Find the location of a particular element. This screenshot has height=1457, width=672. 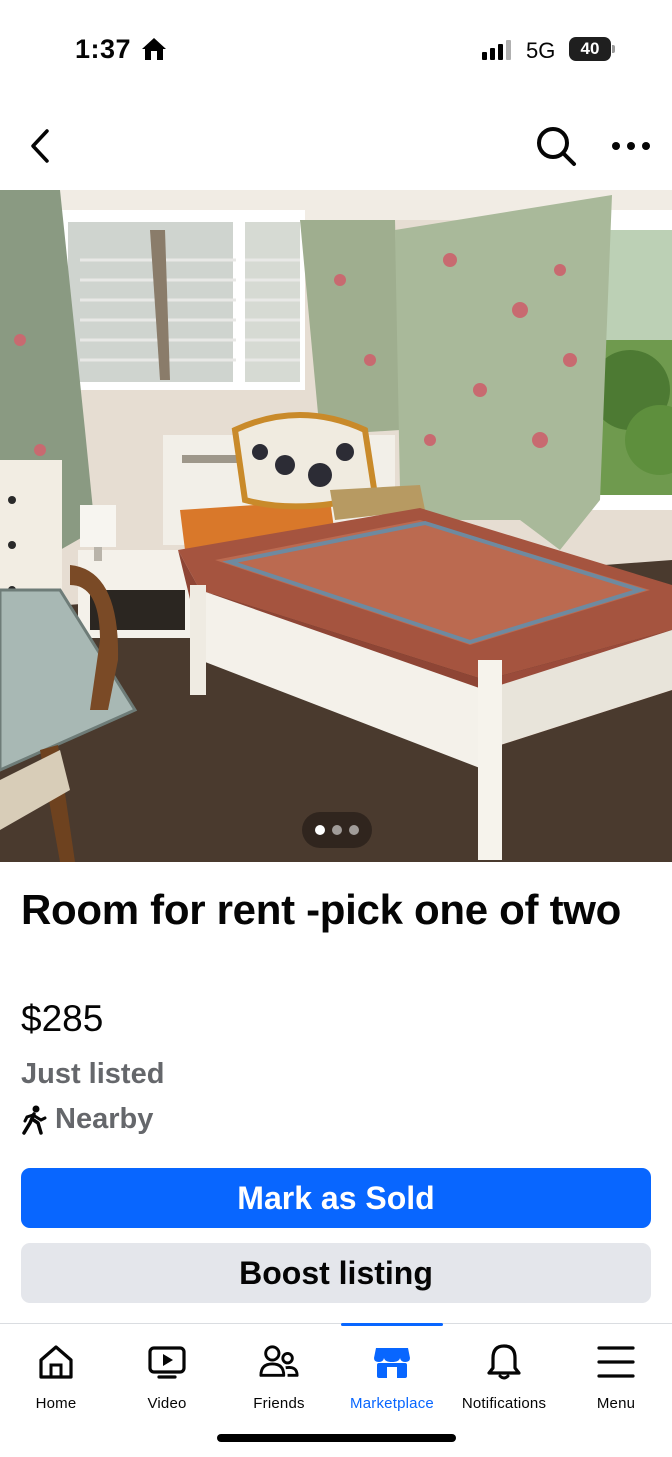

chevron-left-icon is located at coordinates (40, 146).